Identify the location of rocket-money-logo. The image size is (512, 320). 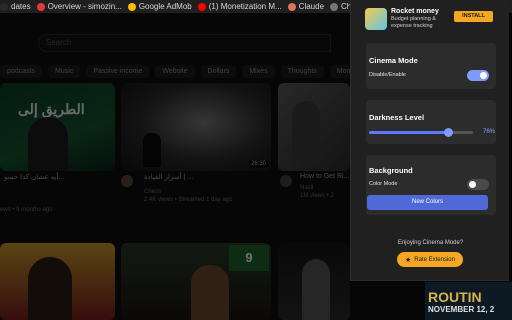
(376, 19).